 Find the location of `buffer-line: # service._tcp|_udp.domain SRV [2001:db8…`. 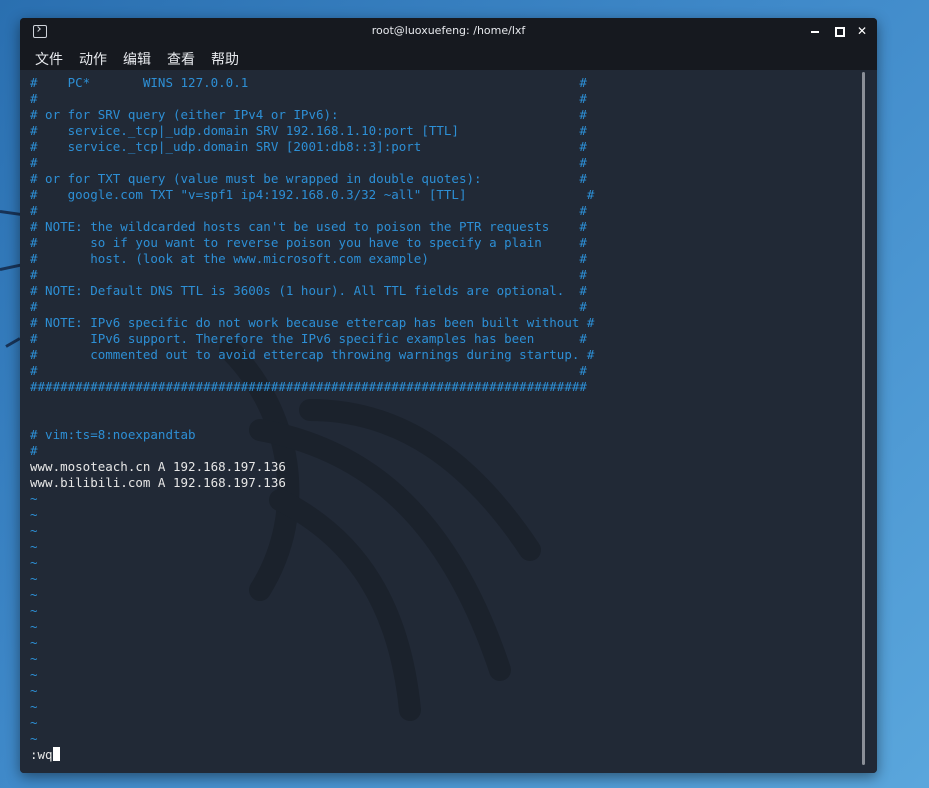

buffer-line: # service._tcp|_udp.domain SRV [2001:db8… is located at coordinates (308, 146).